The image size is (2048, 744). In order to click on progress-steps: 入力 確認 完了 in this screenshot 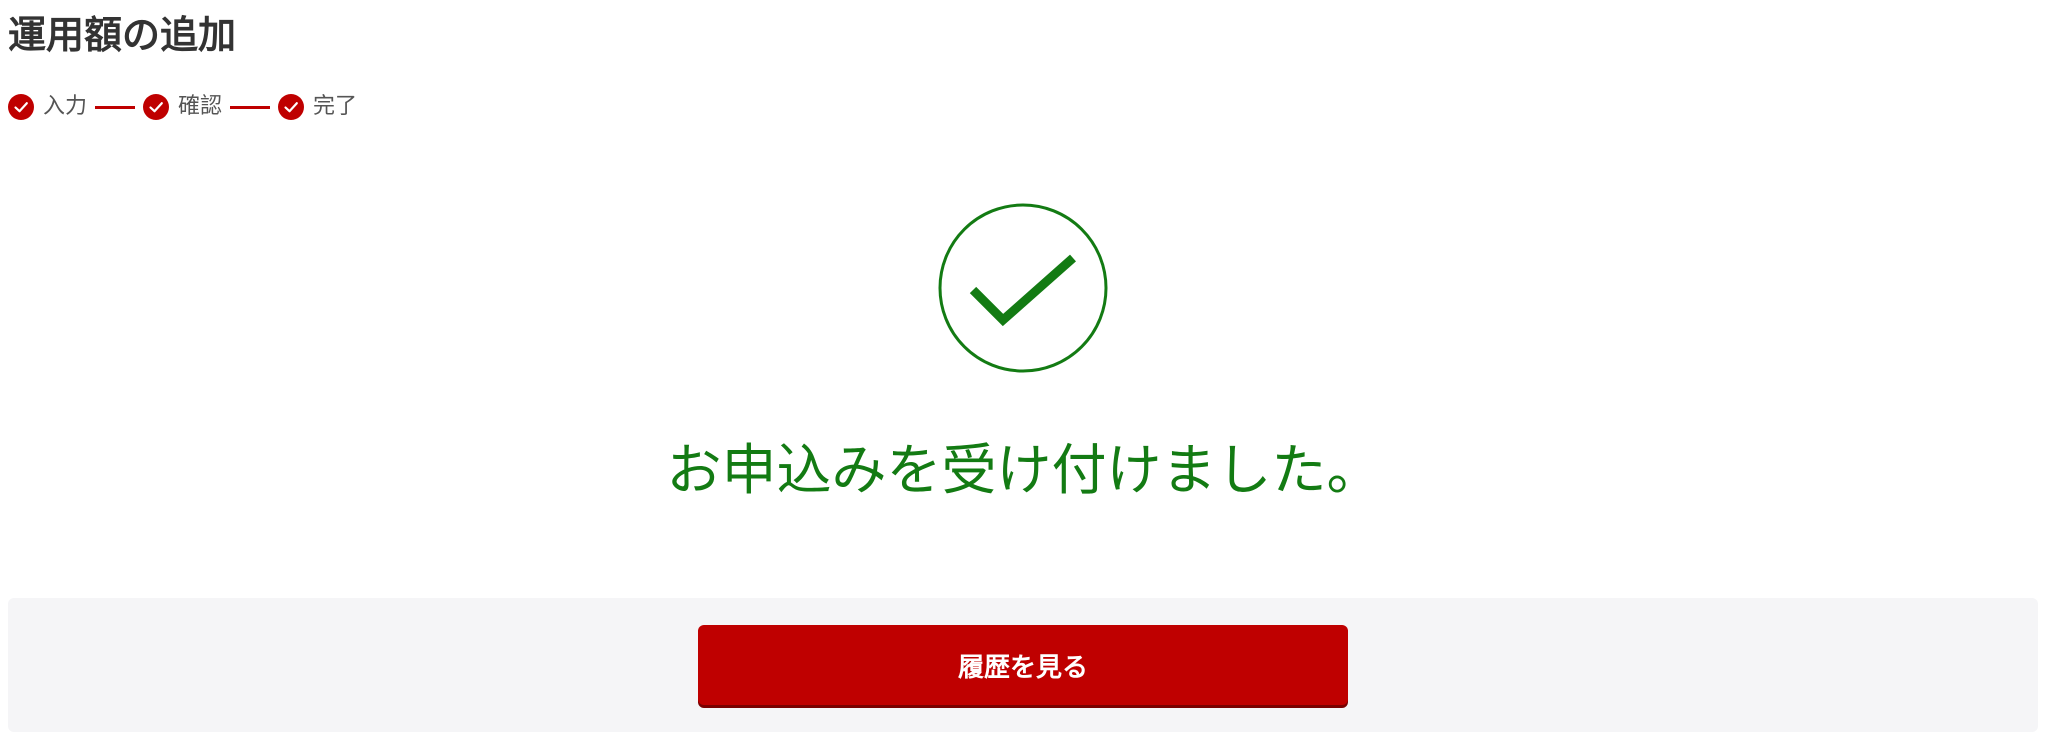, I will do `click(182, 107)`.